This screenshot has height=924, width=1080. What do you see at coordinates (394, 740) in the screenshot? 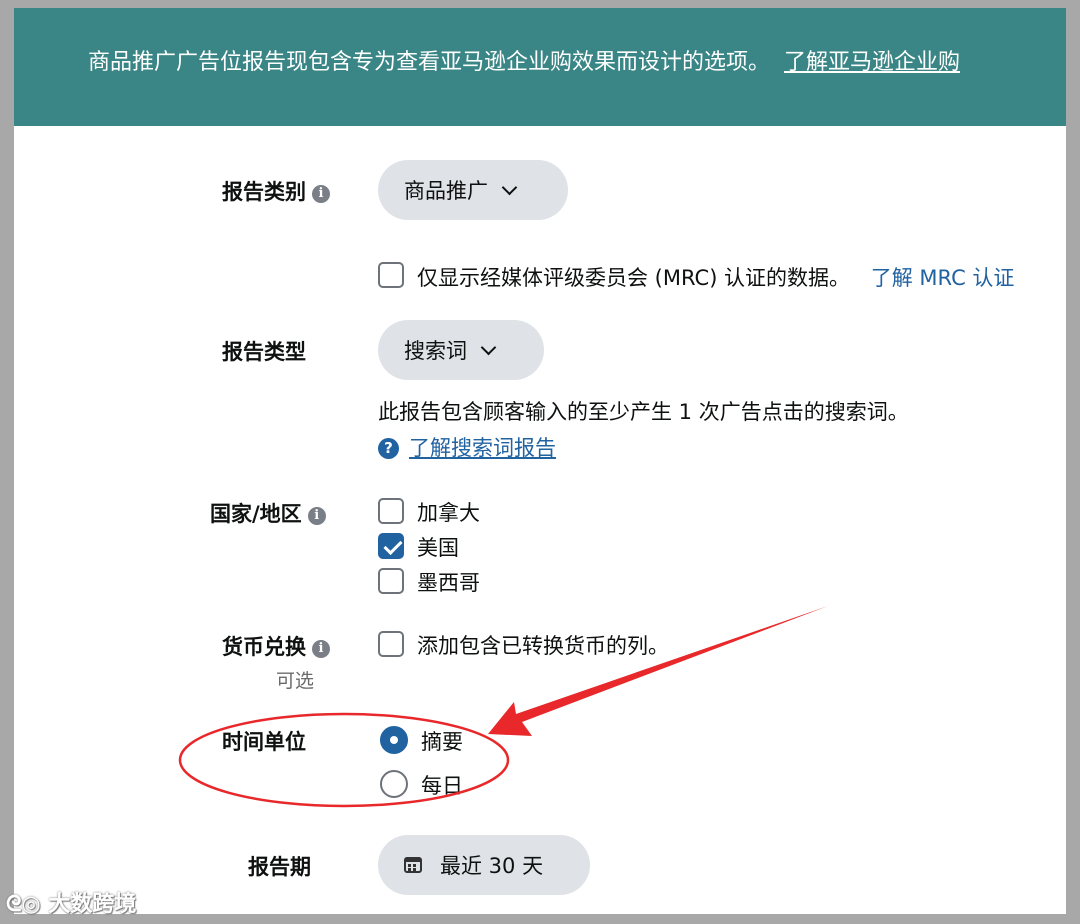
I see `time-unit-radio-summary` at bounding box center [394, 740].